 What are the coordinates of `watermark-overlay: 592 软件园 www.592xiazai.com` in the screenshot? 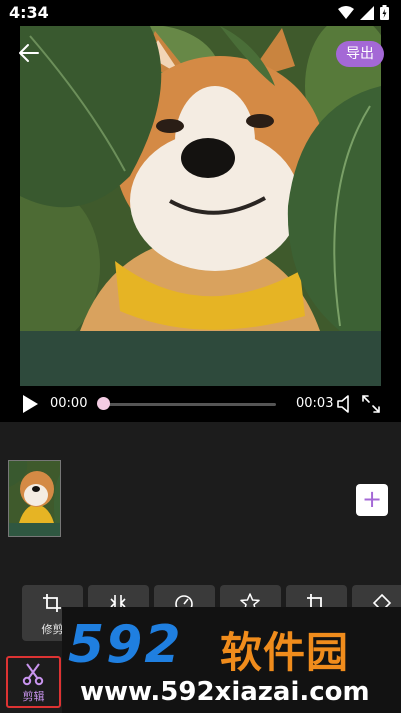 It's located at (231, 660).